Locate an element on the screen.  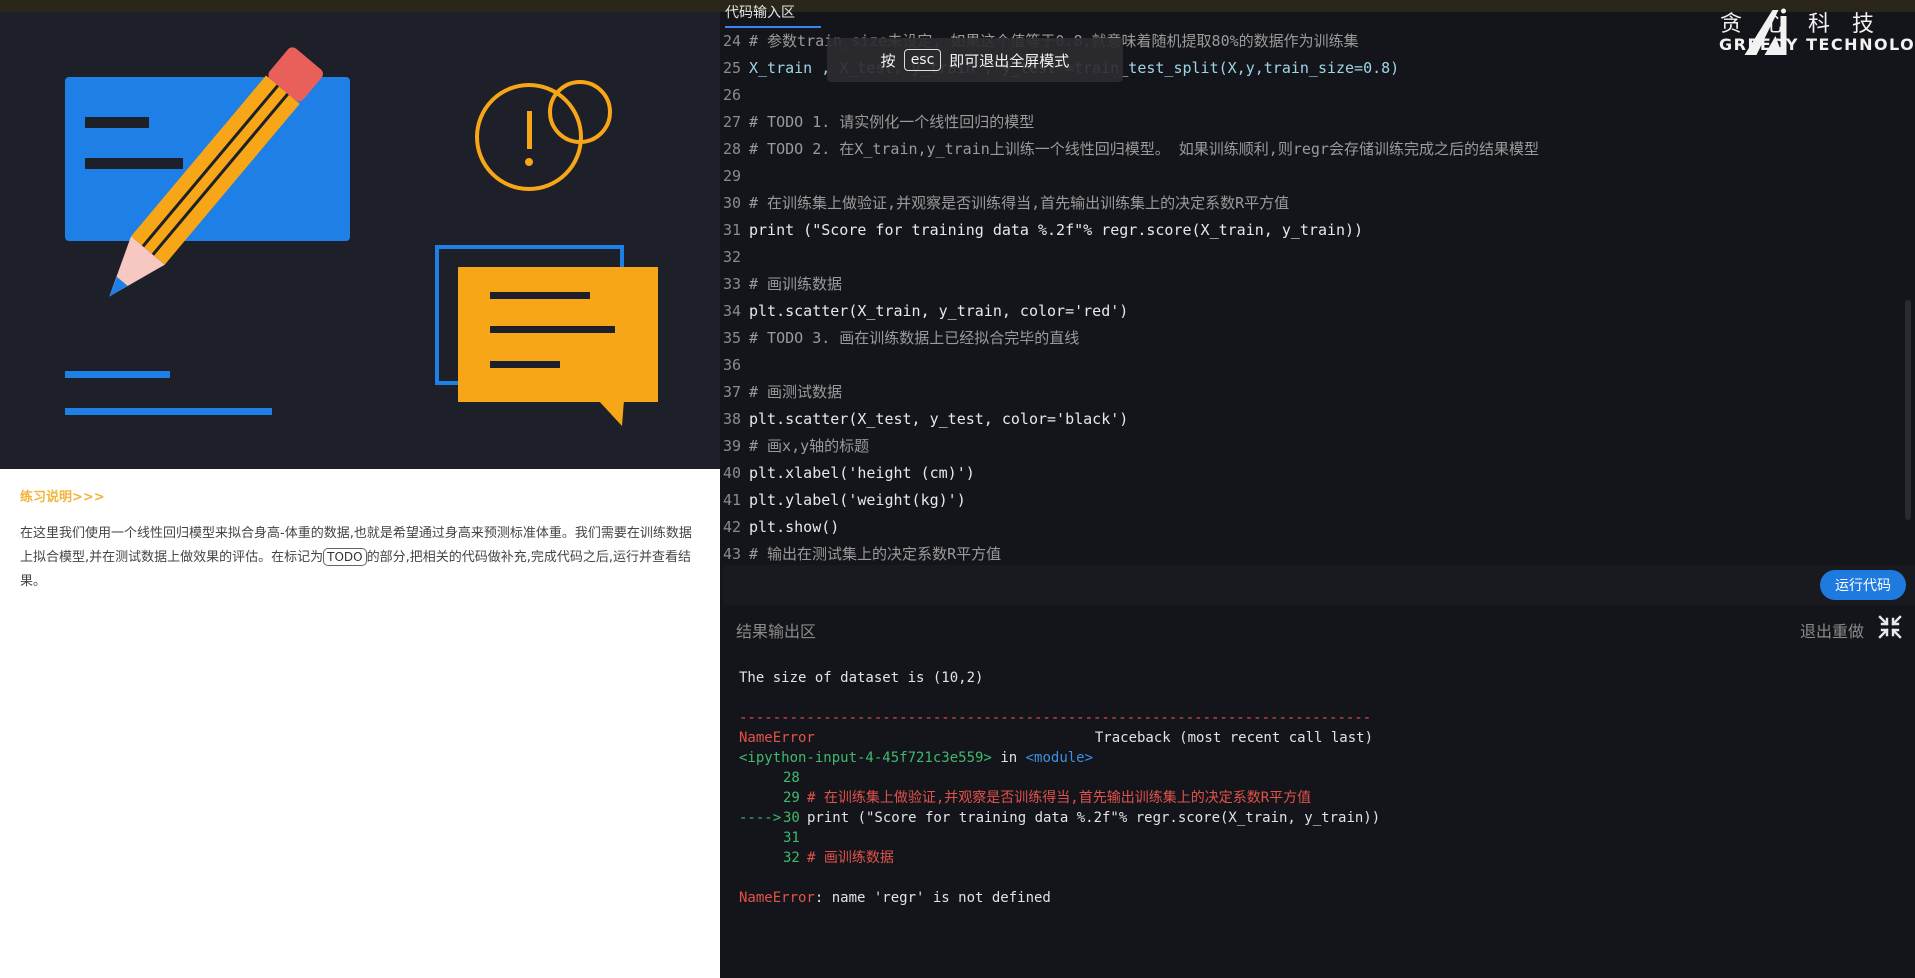
line-number: 41 is located at coordinates (732, 500).